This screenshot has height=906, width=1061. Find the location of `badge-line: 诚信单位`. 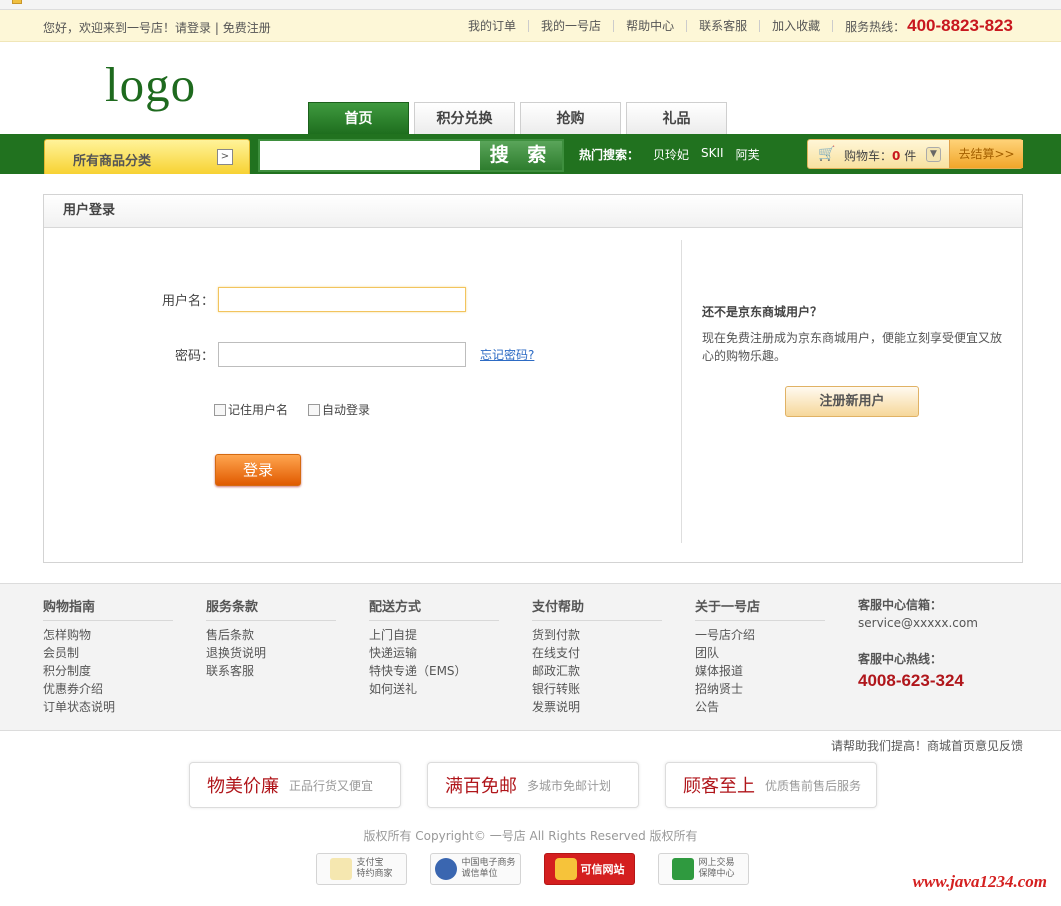

badge-line: 诚信单位 is located at coordinates (479, 874).